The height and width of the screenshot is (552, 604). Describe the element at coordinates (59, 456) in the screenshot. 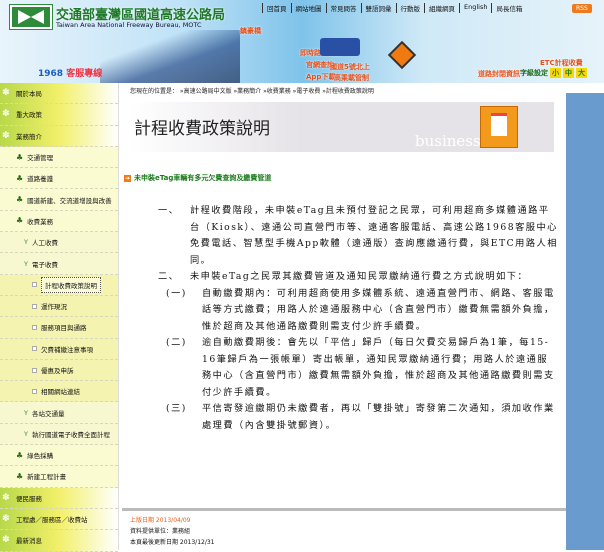

I see `sidebar-item: ♣ 綠色採購` at that location.